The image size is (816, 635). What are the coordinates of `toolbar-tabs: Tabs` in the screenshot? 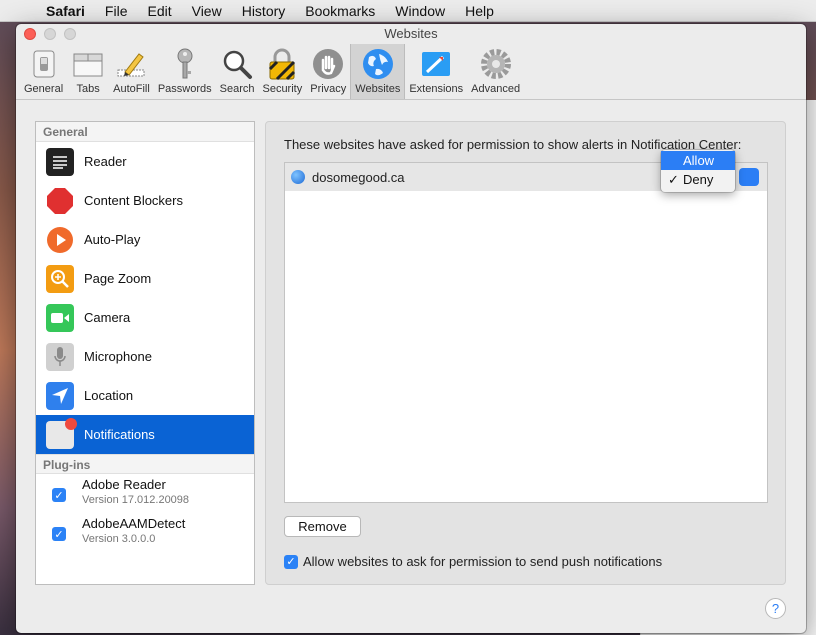 It's located at (88, 71).